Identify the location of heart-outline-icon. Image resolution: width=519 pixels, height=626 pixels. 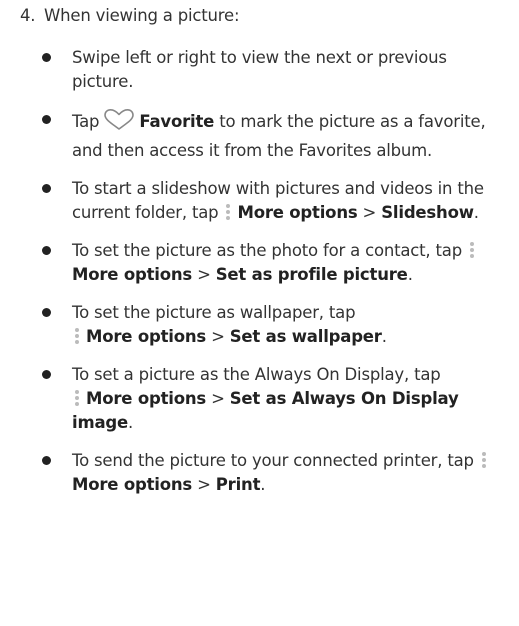
(119, 123).